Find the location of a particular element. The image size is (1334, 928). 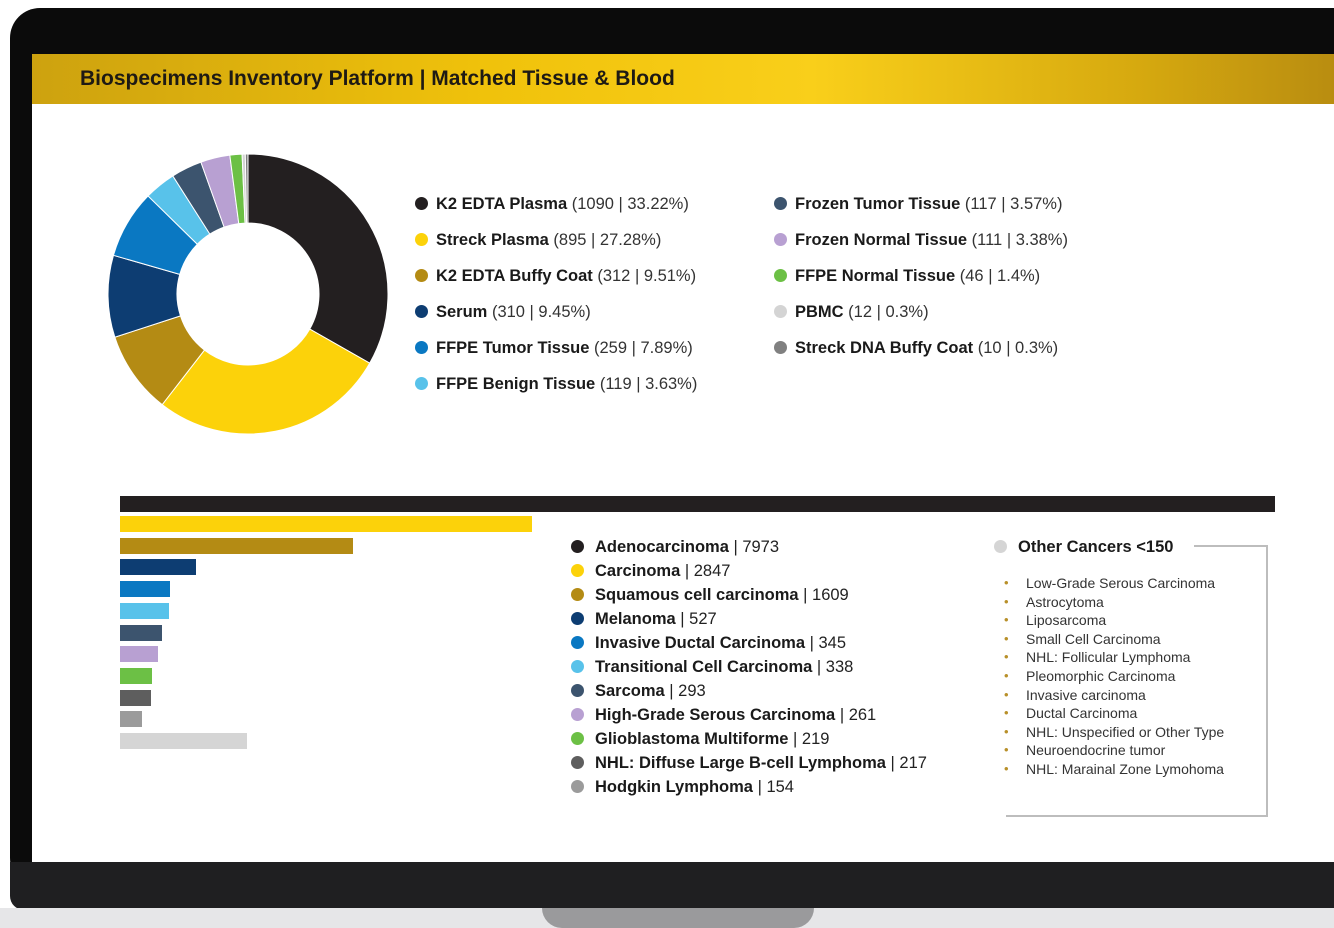

legend-value: (259 | 7.89%) is located at coordinates (641, 348).